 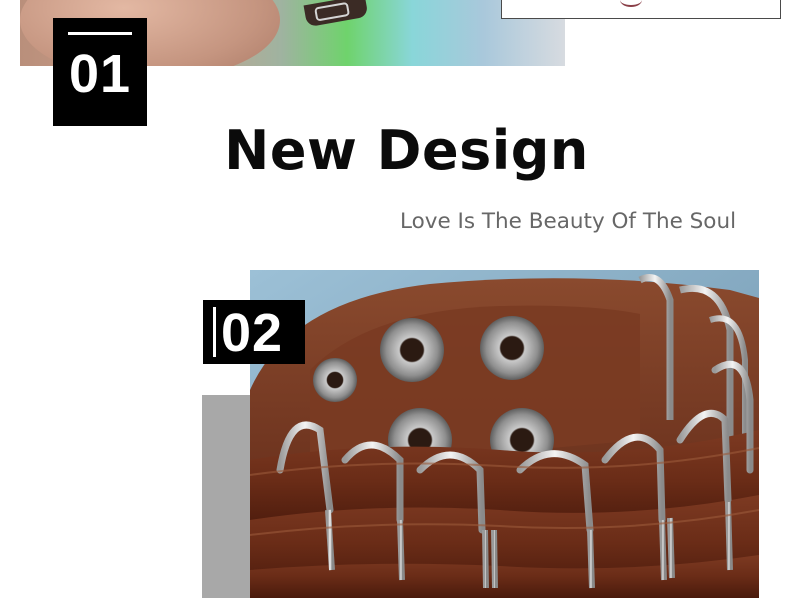 What do you see at coordinates (406, 150) in the screenshot?
I see `page-title: New Design` at bounding box center [406, 150].